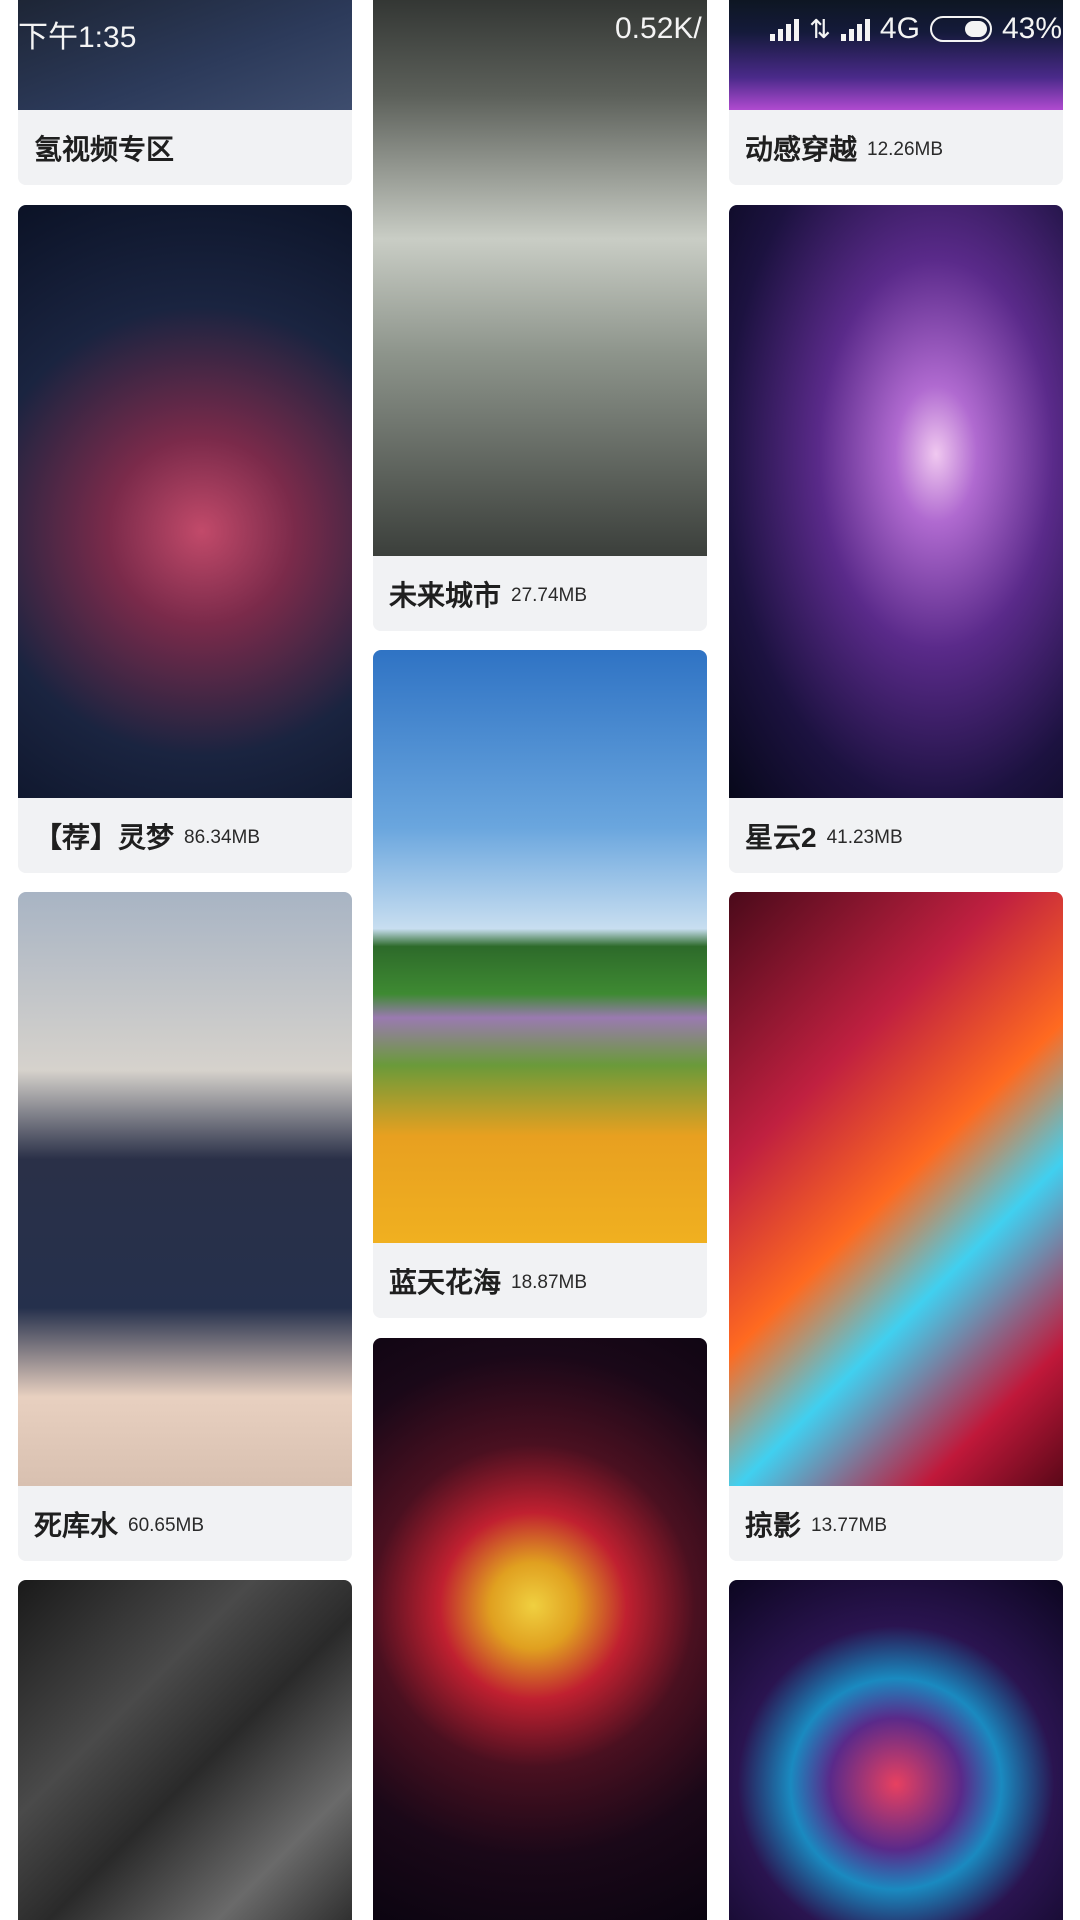  Describe the element at coordinates (549, 595) in the screenshot. I see `wallpaper-size: 27.74MB` at that location.